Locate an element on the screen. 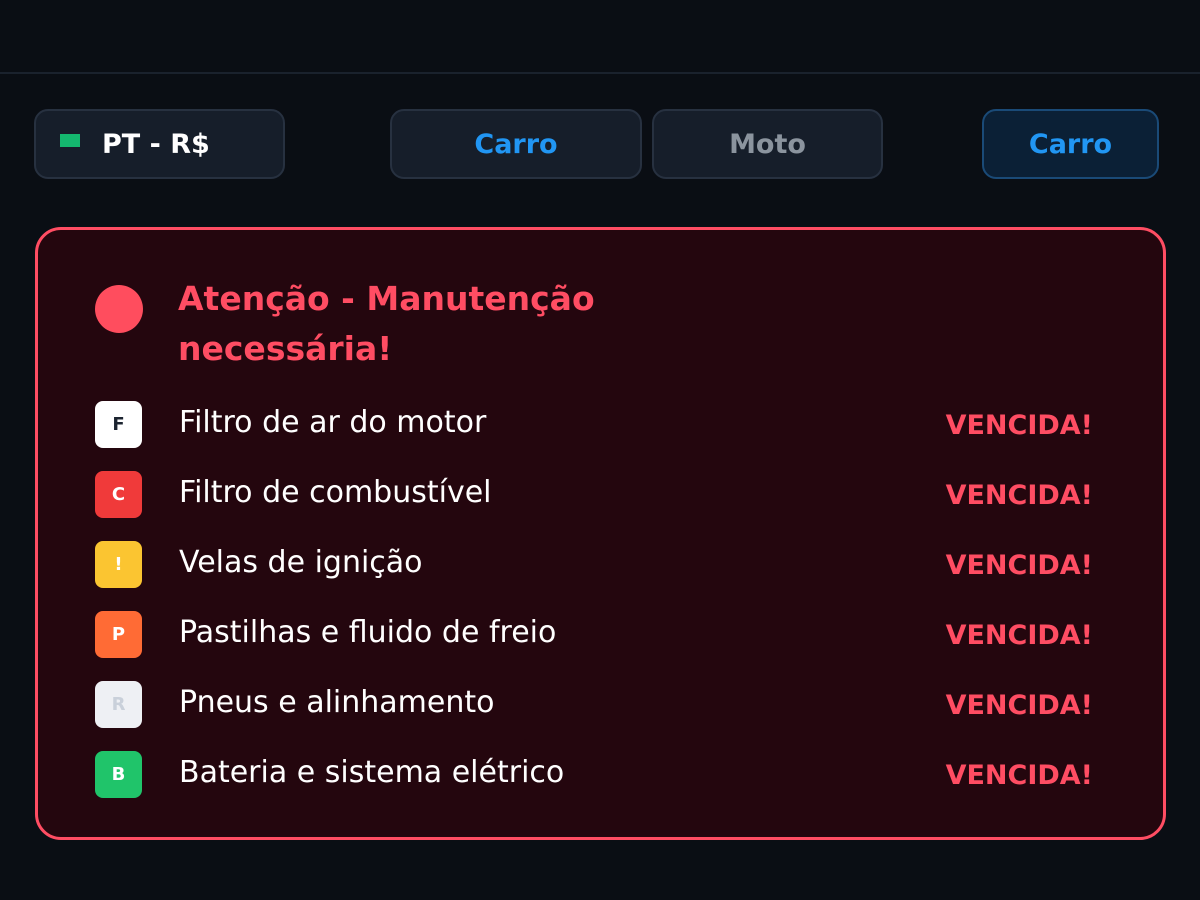  maintenance-item: C Filtro de combustível VENCIDA! is located at coordinates (593, 495).